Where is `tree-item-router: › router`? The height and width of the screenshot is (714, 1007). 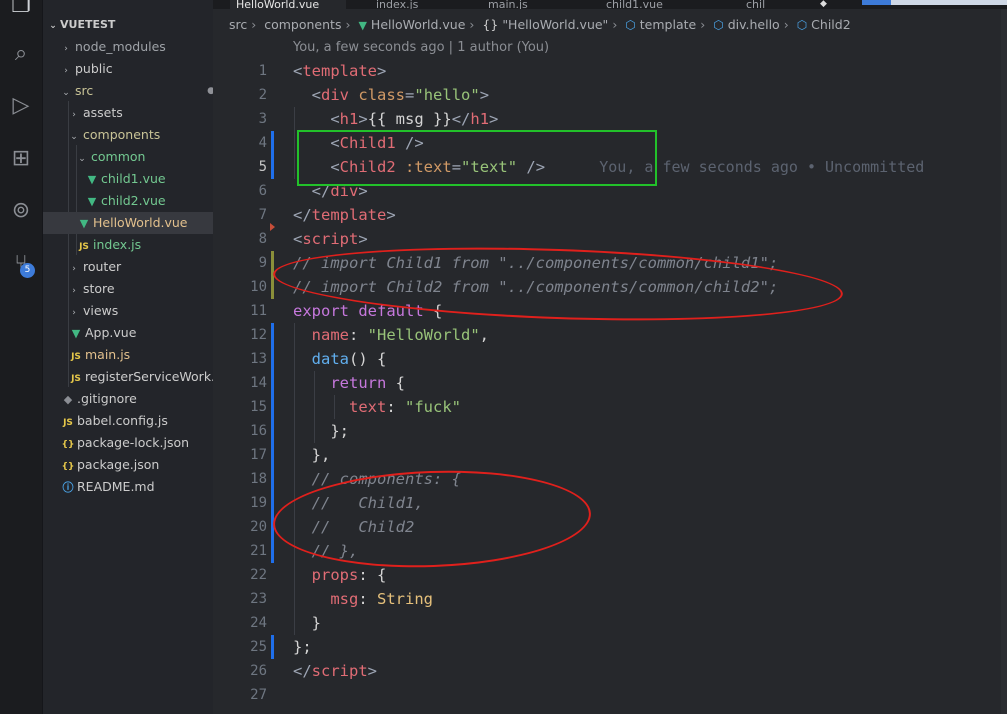 tree-item-router: › router is located at coordinates (128, 267).